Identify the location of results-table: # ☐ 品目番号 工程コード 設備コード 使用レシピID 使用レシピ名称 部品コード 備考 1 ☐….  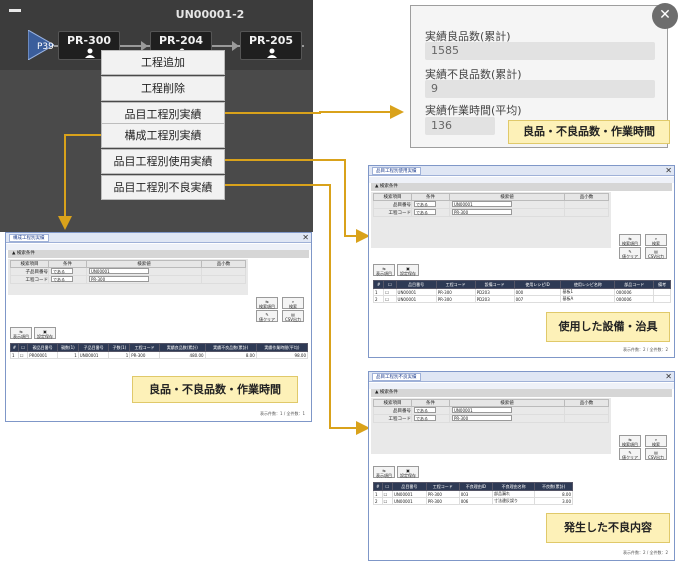
(521, 291).